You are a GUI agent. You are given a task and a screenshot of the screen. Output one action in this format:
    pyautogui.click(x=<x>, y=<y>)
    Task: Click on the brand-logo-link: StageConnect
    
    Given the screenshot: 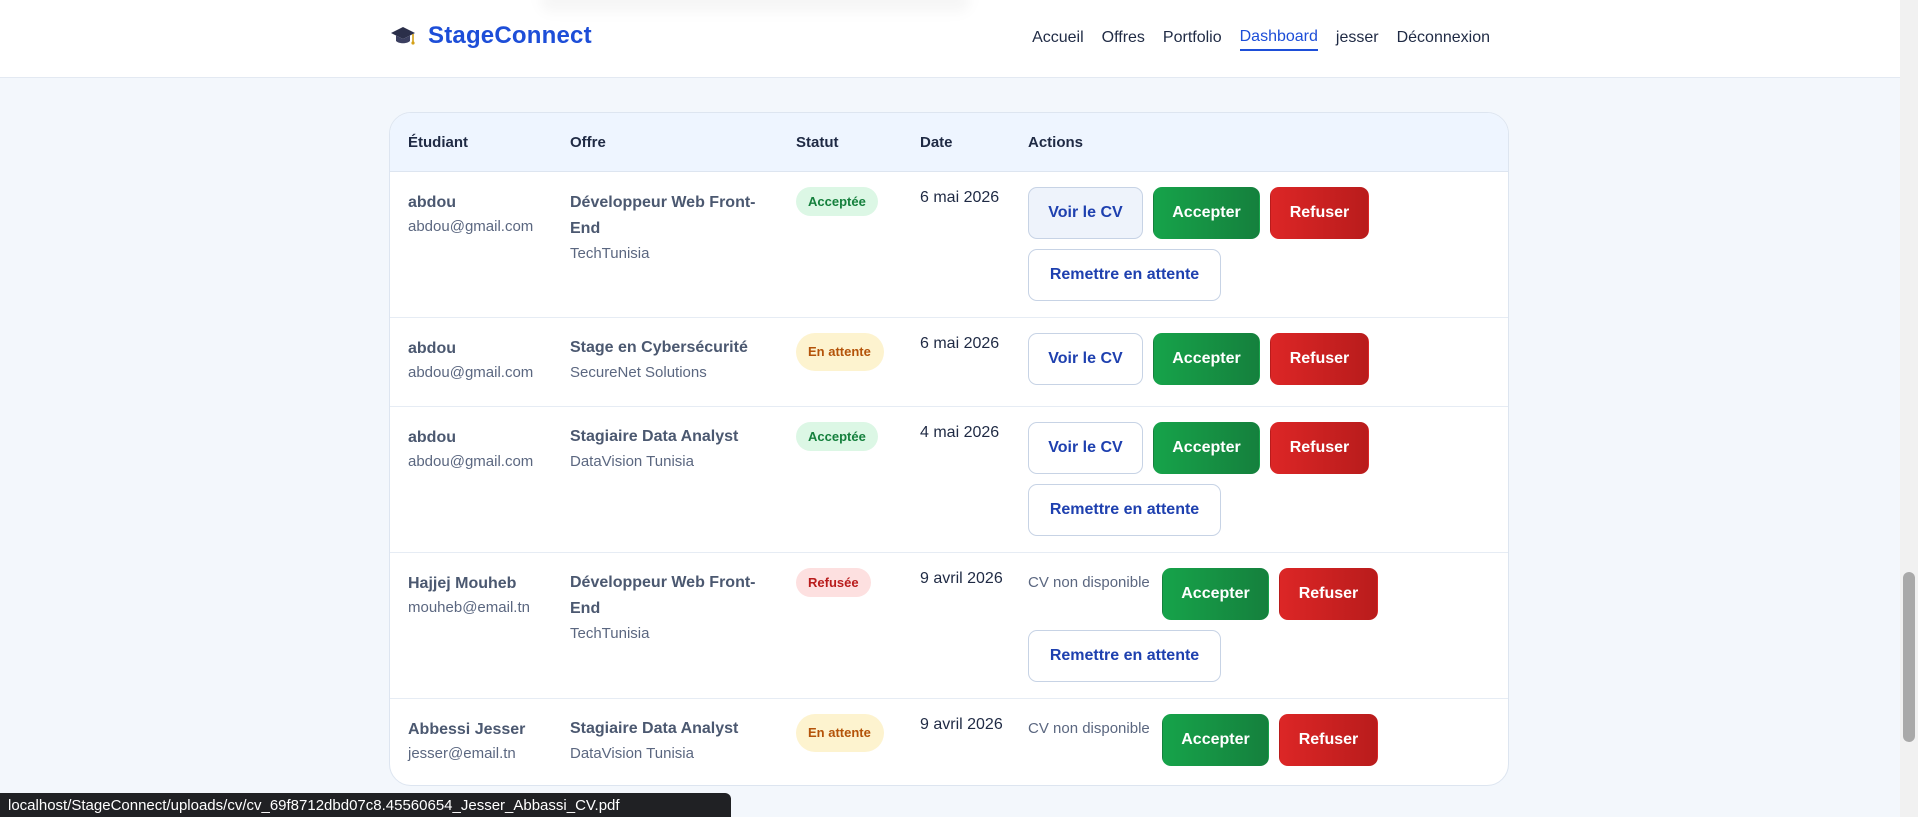 What is the action you would take?
    pyautogui.click(x=491, y=36)
    